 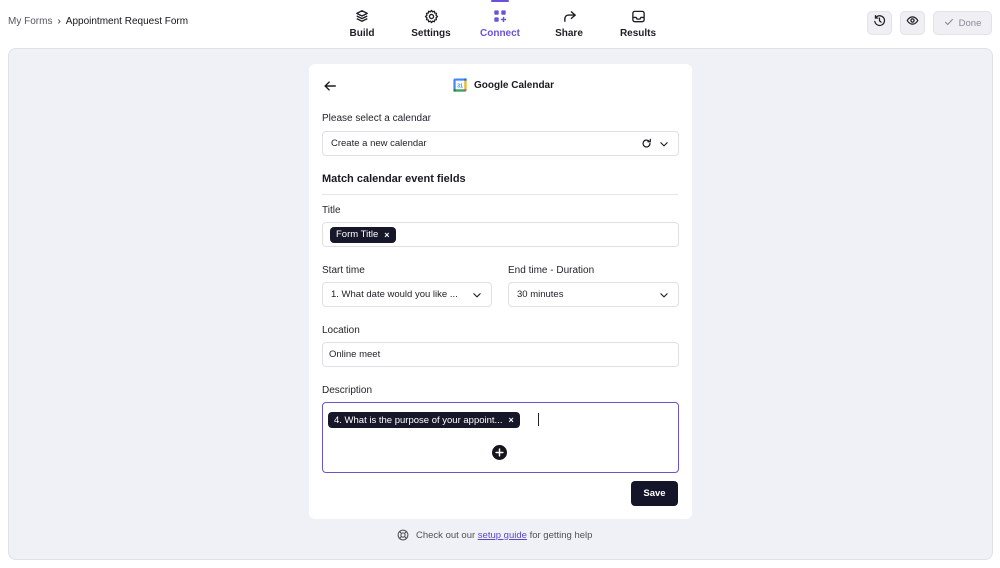 I want to click on panel-title: Google Calendar, so click(x=514, y=85).